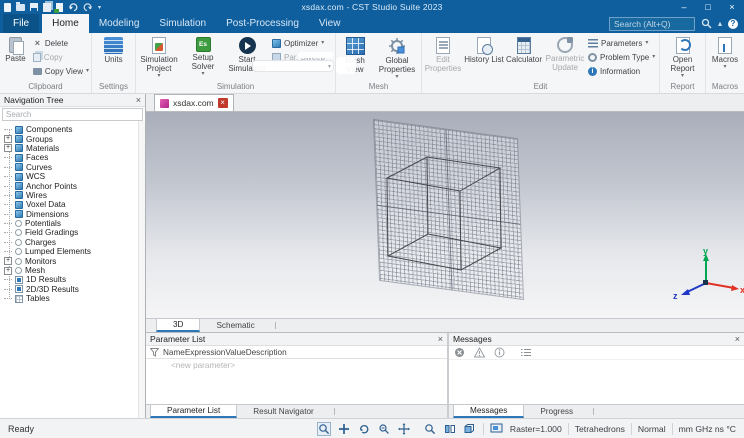  Describe the element at coordinates (73, 7) in the screenshot. I see `undo-icon` at that location.